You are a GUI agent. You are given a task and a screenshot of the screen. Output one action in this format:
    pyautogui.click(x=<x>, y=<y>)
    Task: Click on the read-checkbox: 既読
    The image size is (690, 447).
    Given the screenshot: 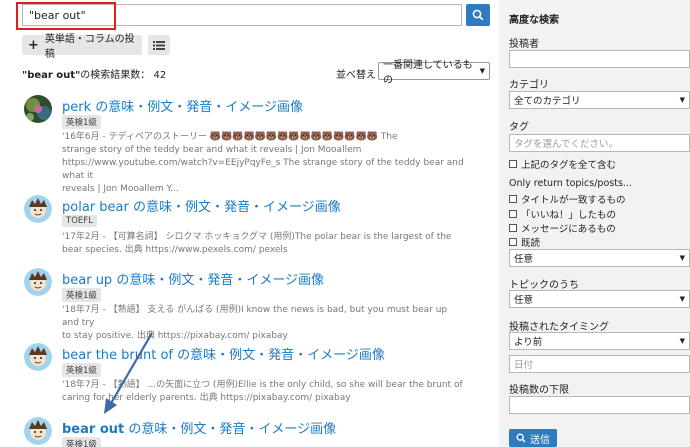 What is the action you would take?
    pyautogui.click(x=524, y=242)
    